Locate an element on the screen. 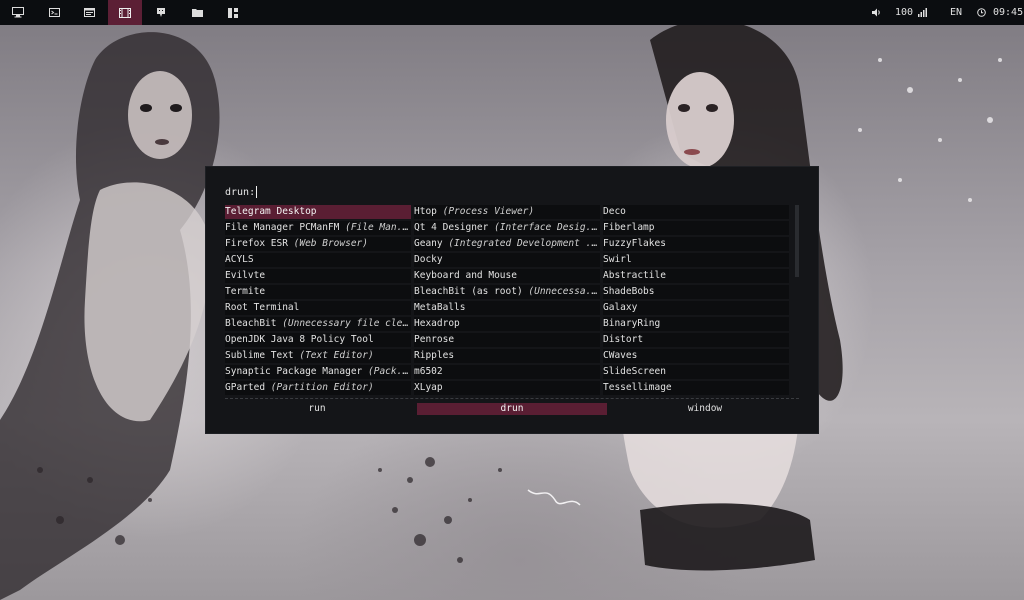  entry-name: Root Terminal is located at coordinates (262, 307).